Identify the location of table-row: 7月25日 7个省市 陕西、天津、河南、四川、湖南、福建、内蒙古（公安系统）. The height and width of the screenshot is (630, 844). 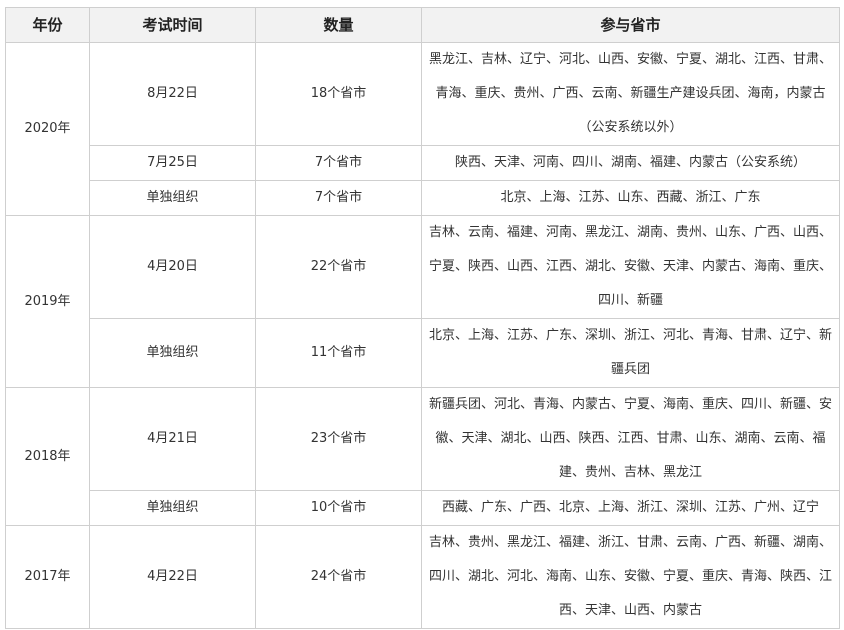
(423, 163).